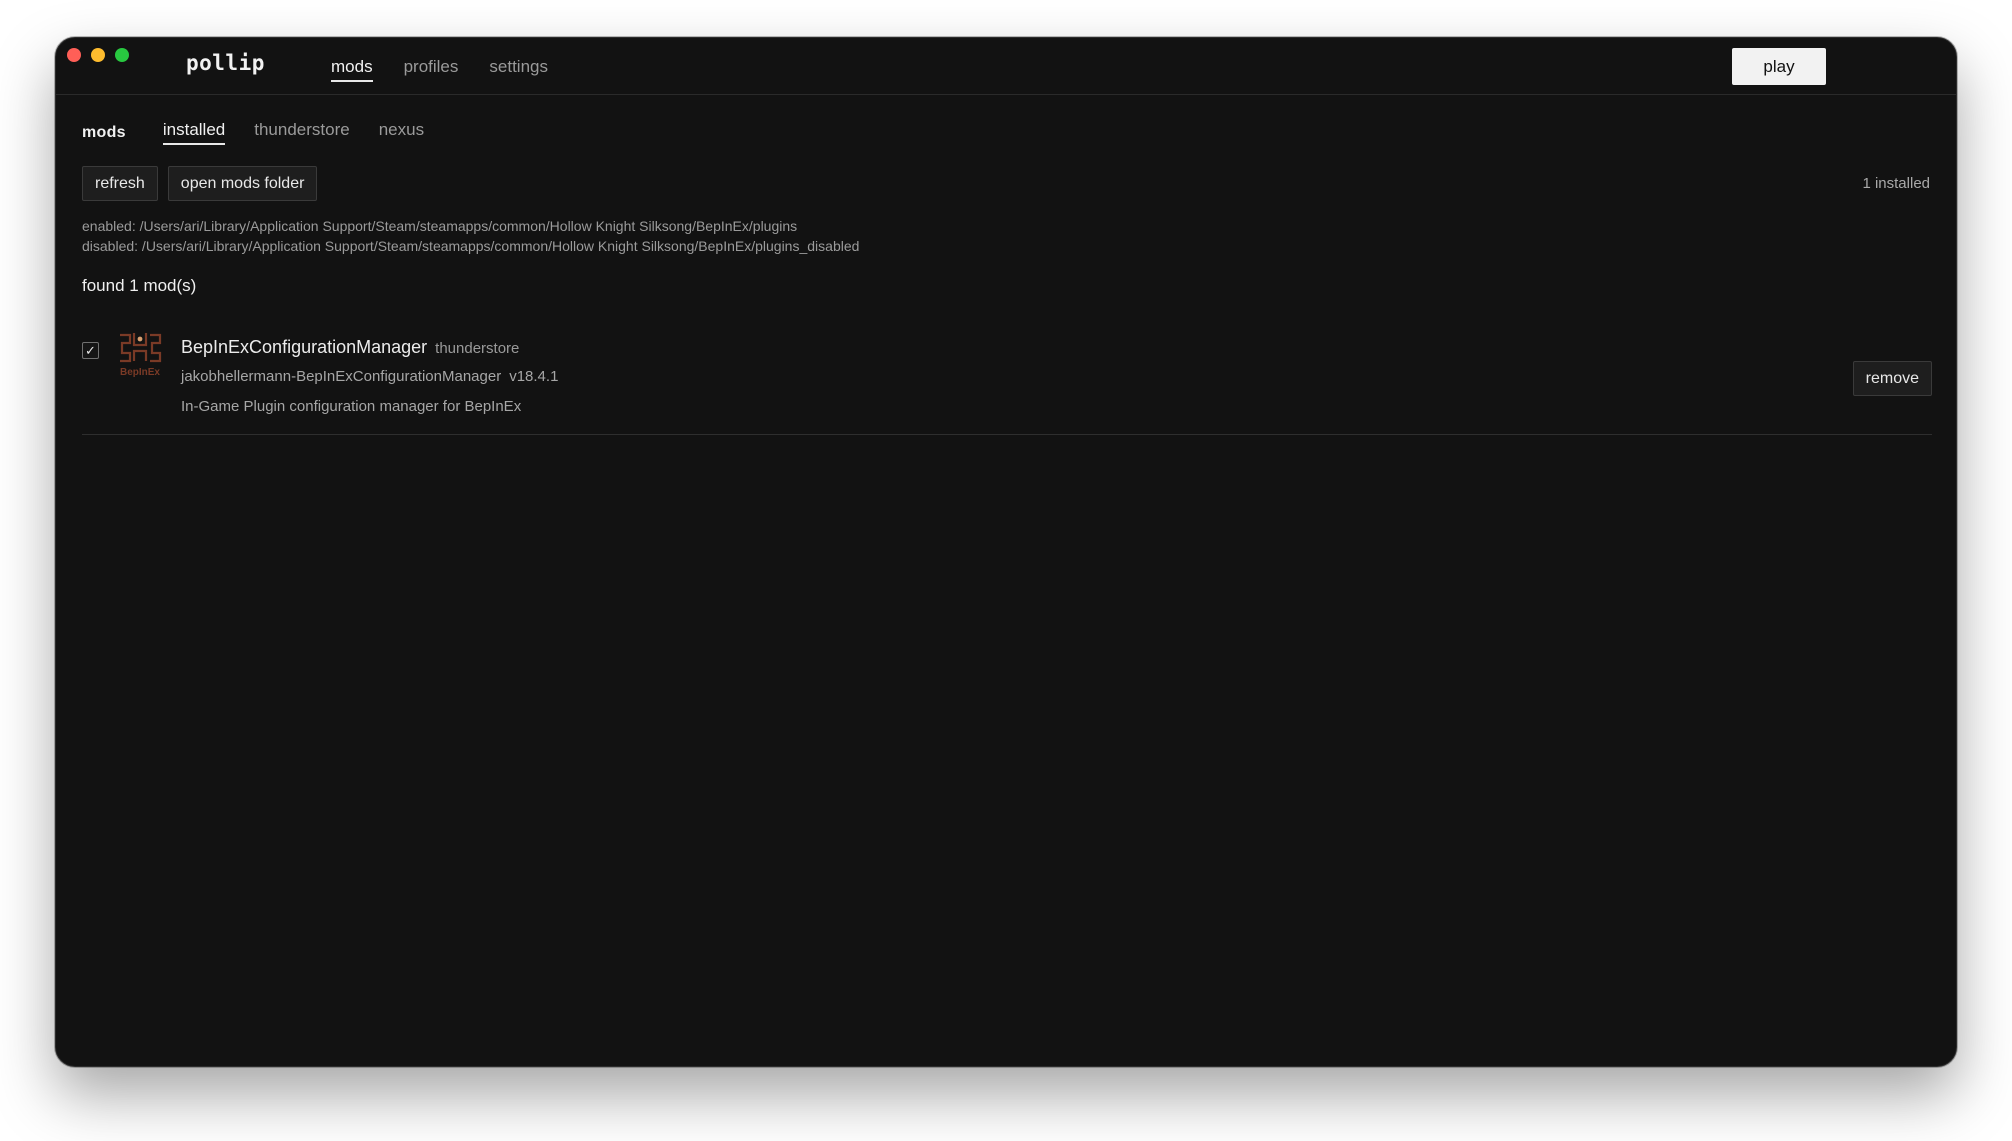 Image resolution: width=2012 pixels, height=1141 pixels. Describe the element at coordinates (534, 376) in the screenshot. I see `mod-version: v18.4.1` at that location.